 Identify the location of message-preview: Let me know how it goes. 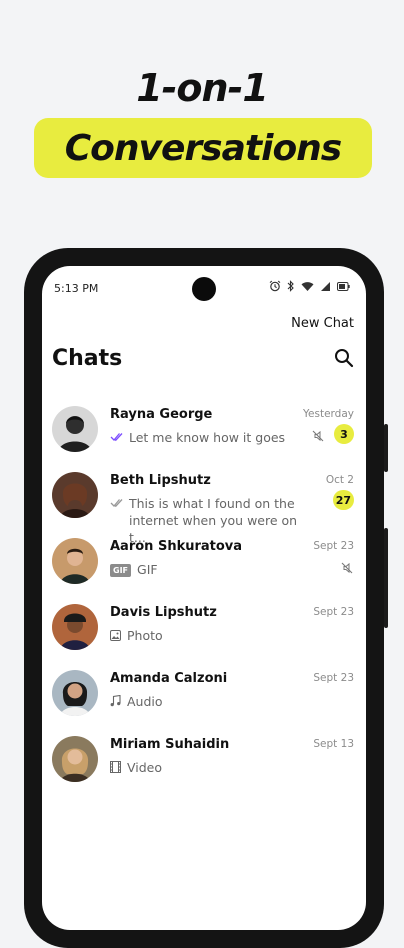
(205, 437).